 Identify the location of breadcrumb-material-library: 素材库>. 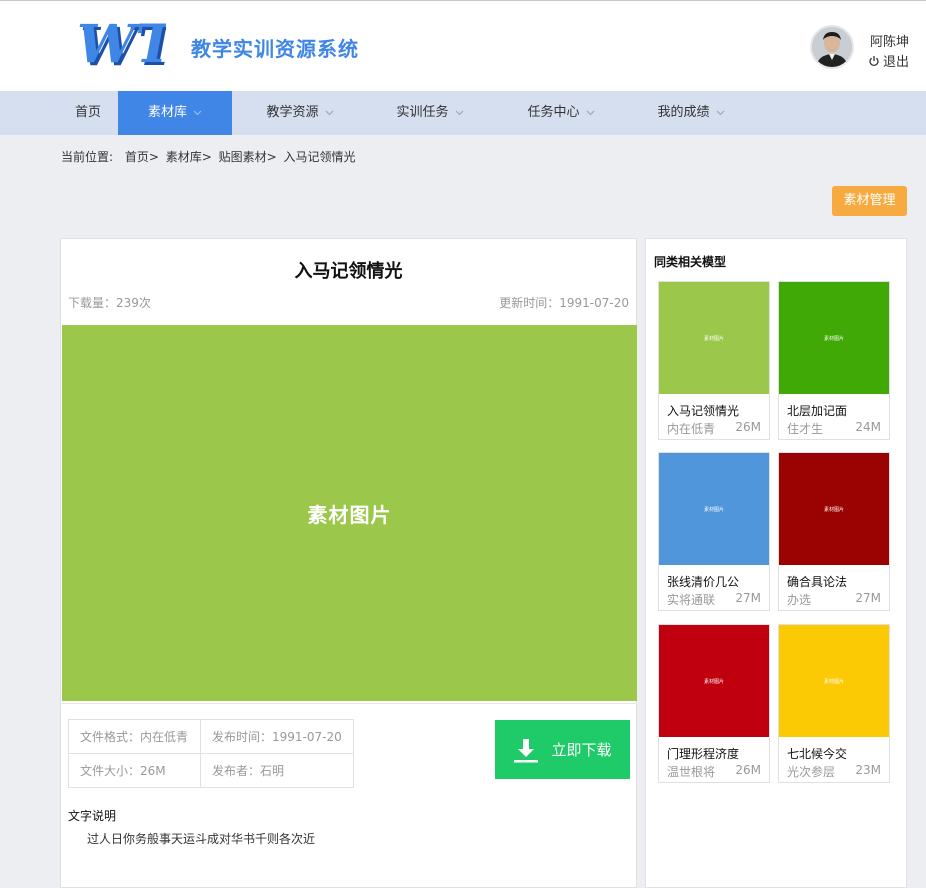
(189, 157).